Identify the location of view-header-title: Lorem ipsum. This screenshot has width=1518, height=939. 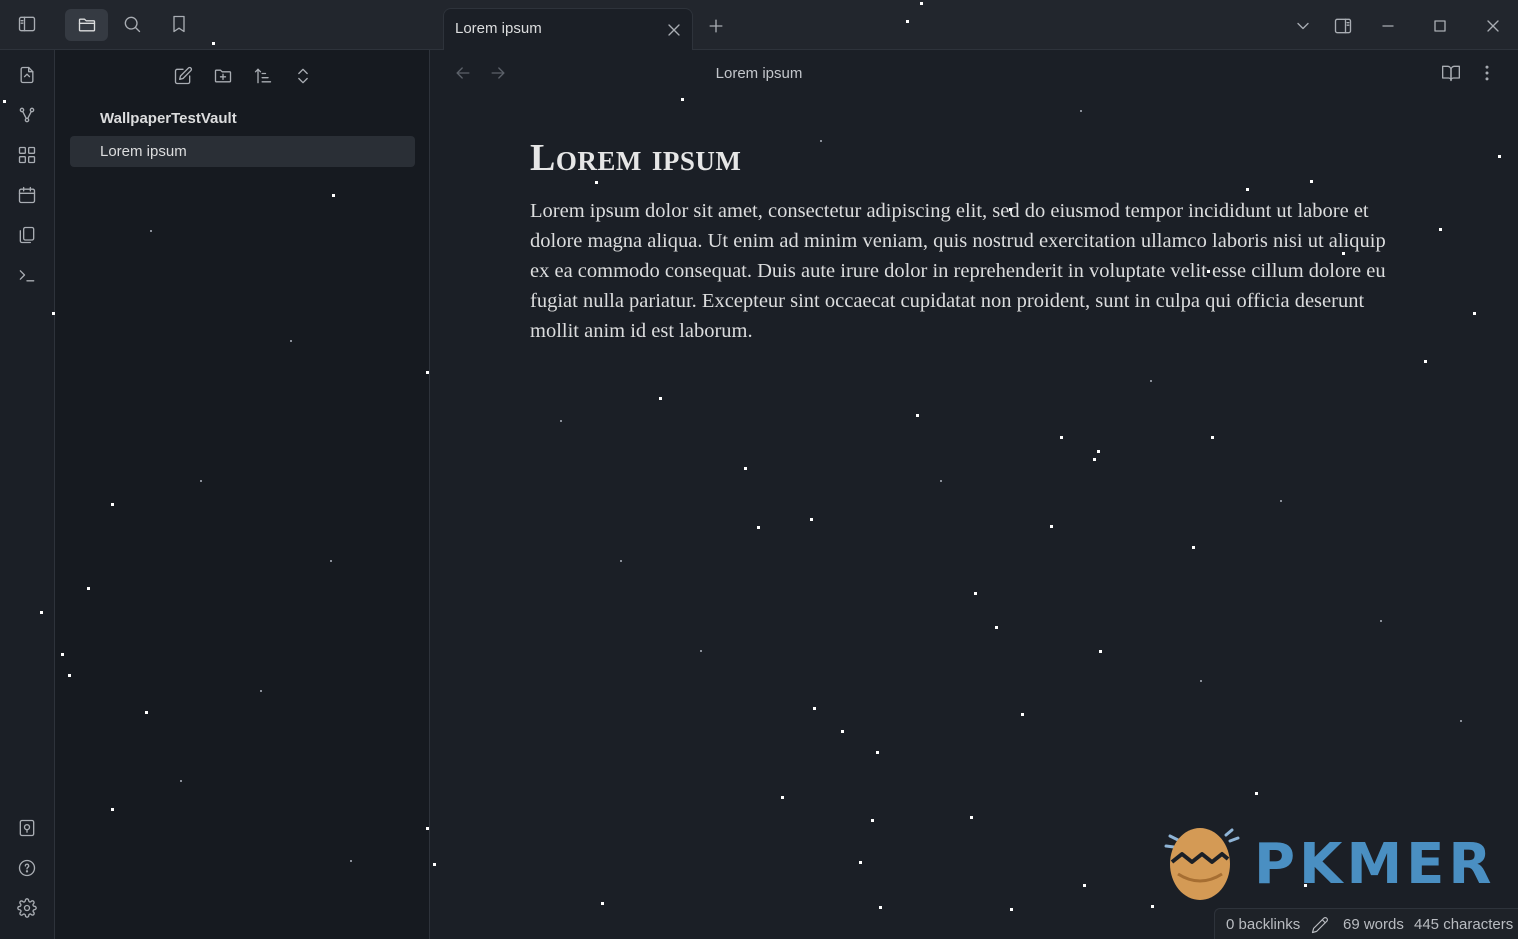
(759, 73).